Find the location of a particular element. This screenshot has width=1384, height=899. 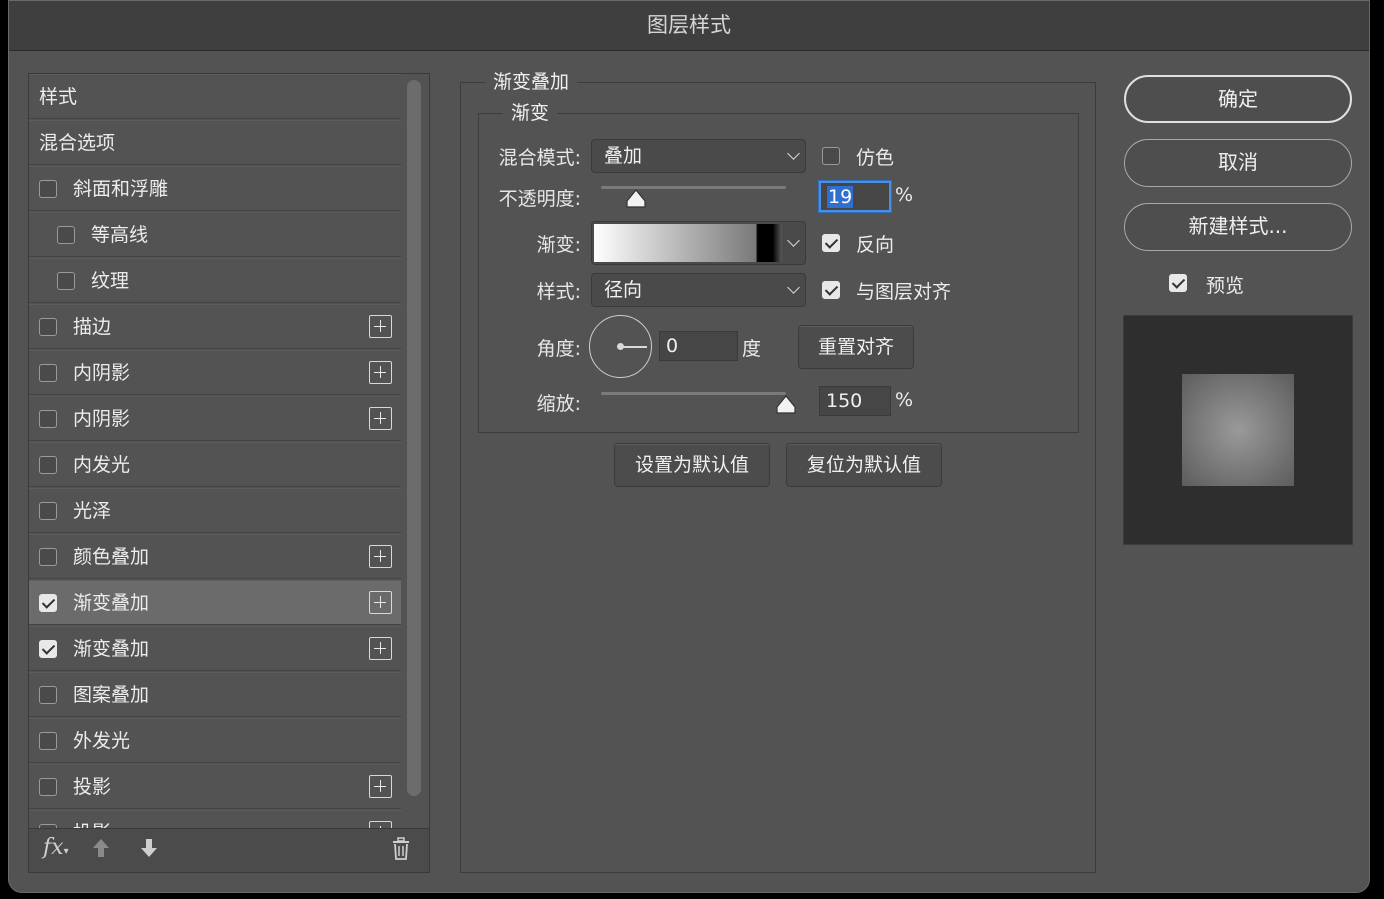

angle-input: 0 is located at coordinates (698, 346).